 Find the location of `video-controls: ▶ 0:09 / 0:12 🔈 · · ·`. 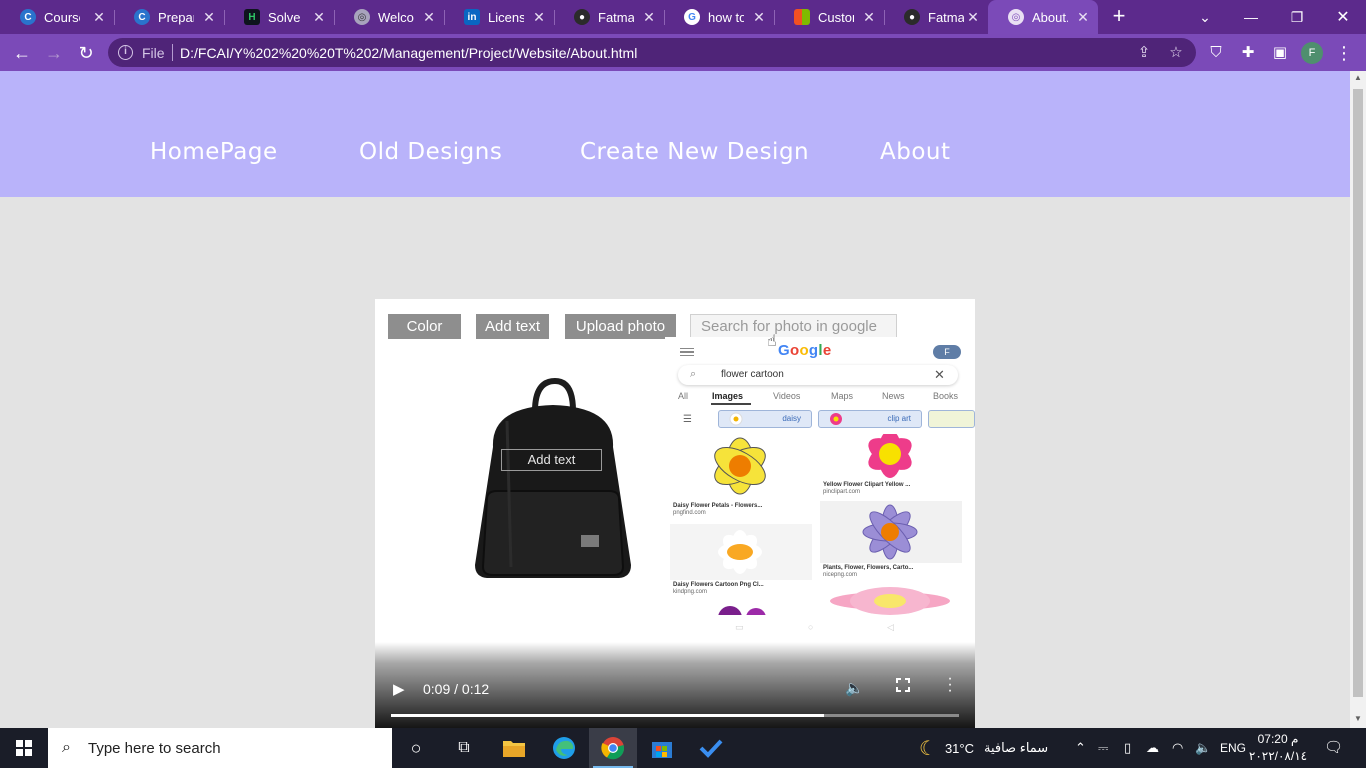

video-controls: ▶ 0:09 / 0:12 🔈 · · · is located at coordinates (675, 685).